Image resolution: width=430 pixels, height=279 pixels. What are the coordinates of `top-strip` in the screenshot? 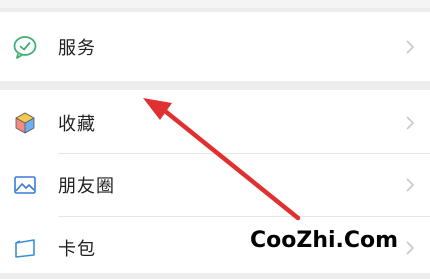 It's located at (215, 4).